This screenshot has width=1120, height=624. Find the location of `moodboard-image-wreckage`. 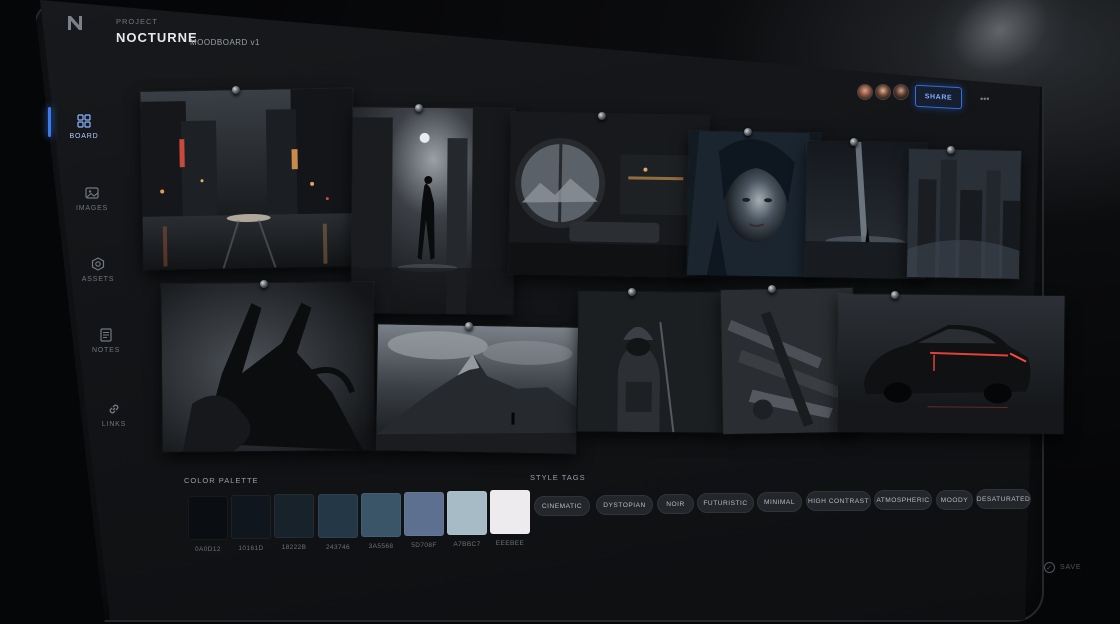

moodboard-image-wreckage is located at coordinates (788, 361).